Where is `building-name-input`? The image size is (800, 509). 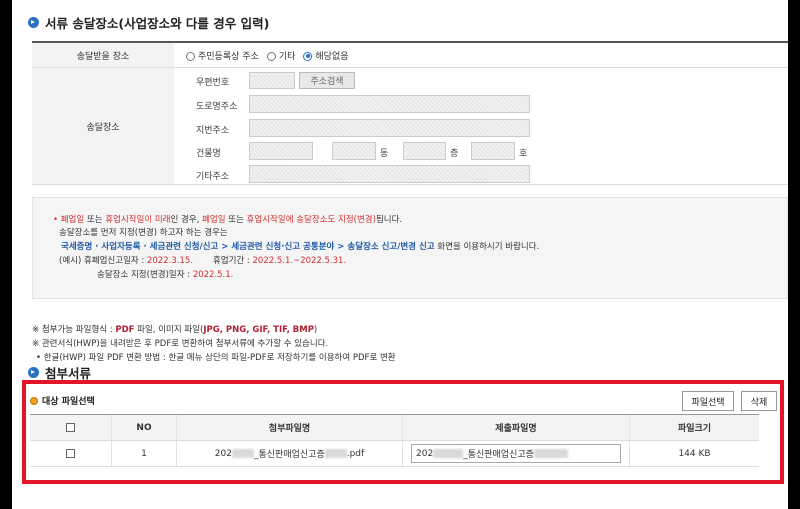
building-name-input is located at coordinates (281, 151).